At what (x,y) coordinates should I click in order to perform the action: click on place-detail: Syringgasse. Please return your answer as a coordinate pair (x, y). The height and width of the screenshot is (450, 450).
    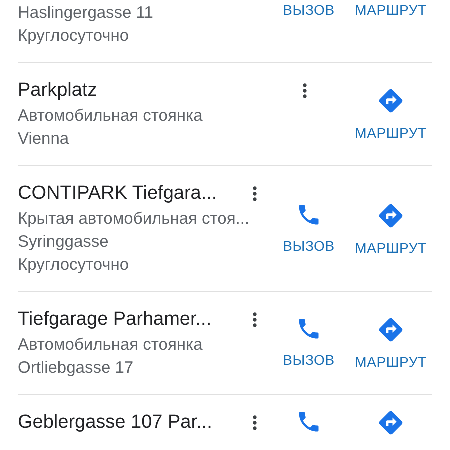
    Looking at the image, I should click on (64, 242).